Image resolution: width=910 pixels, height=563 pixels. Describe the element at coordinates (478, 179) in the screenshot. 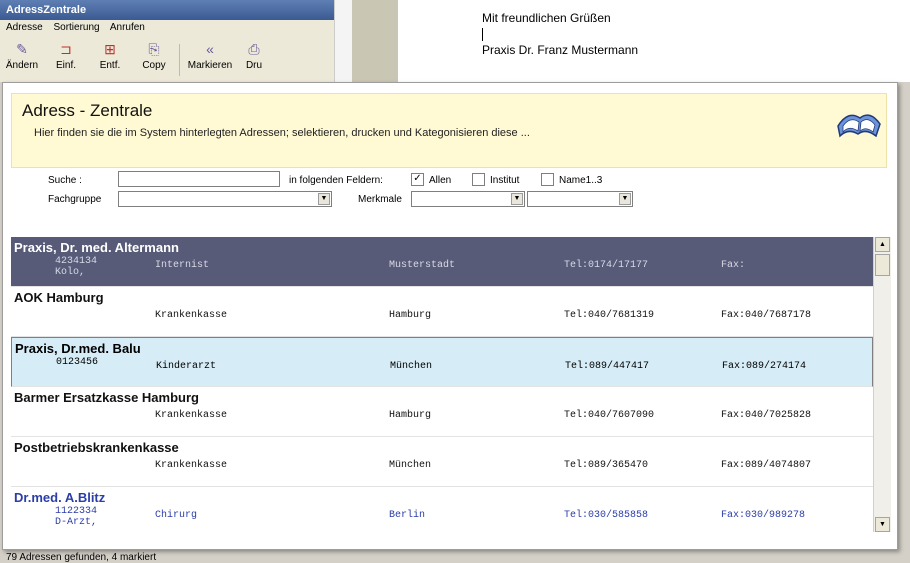

I see `checkbox-institut` at that location.